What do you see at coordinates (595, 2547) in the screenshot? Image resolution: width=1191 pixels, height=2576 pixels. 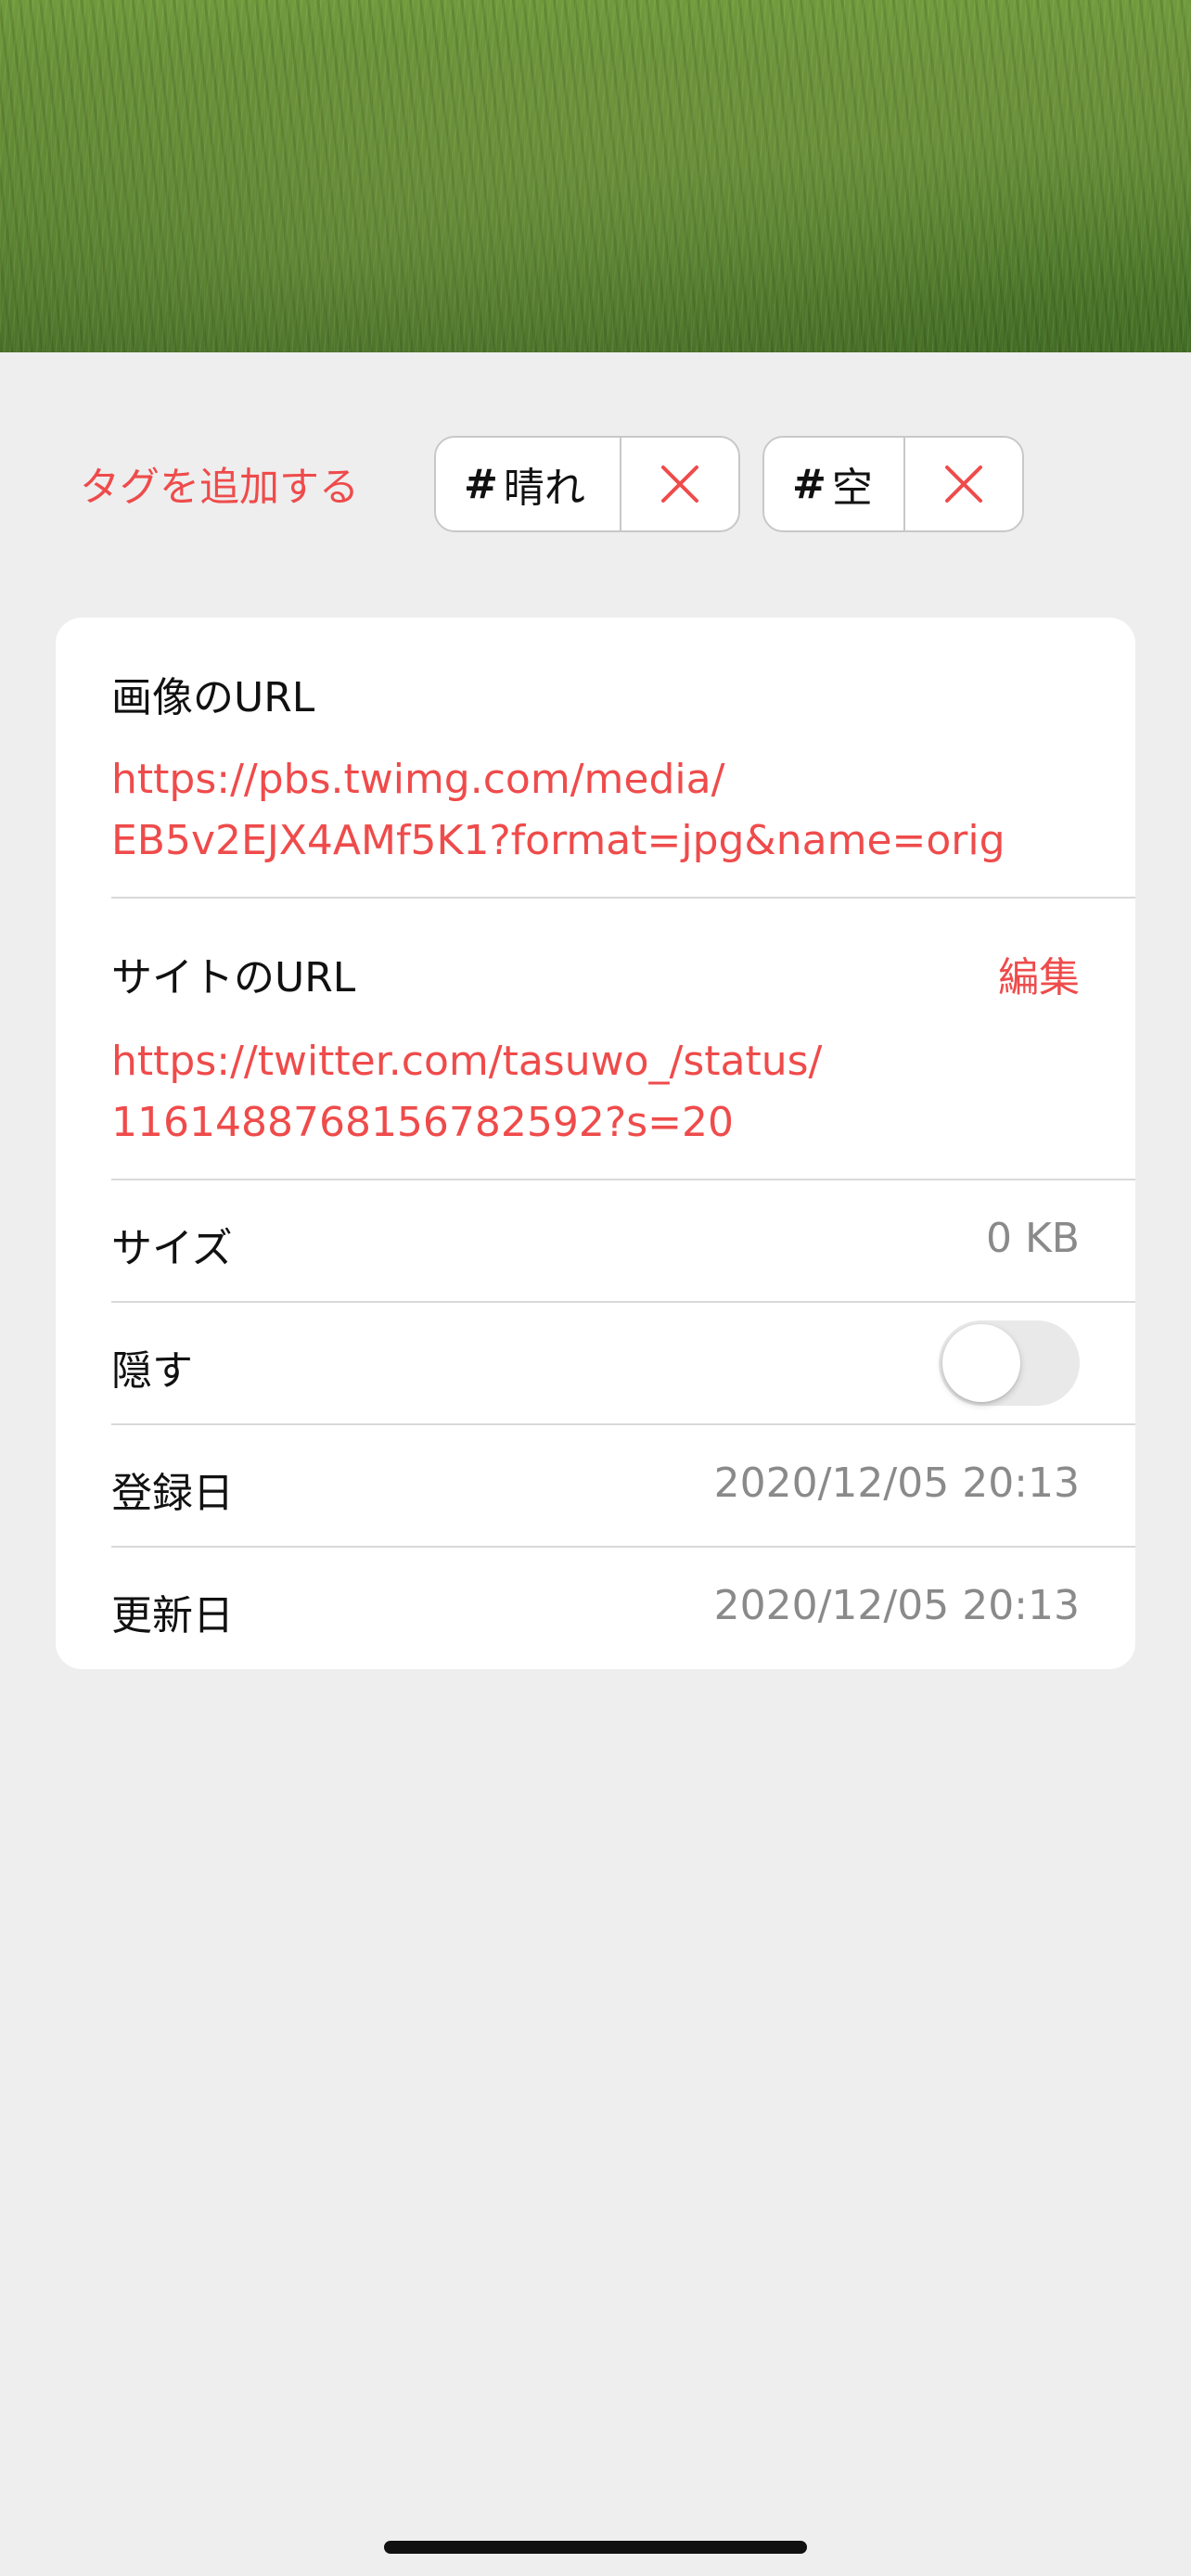 I see `home-indicator` at bounding box center [595, 2547].